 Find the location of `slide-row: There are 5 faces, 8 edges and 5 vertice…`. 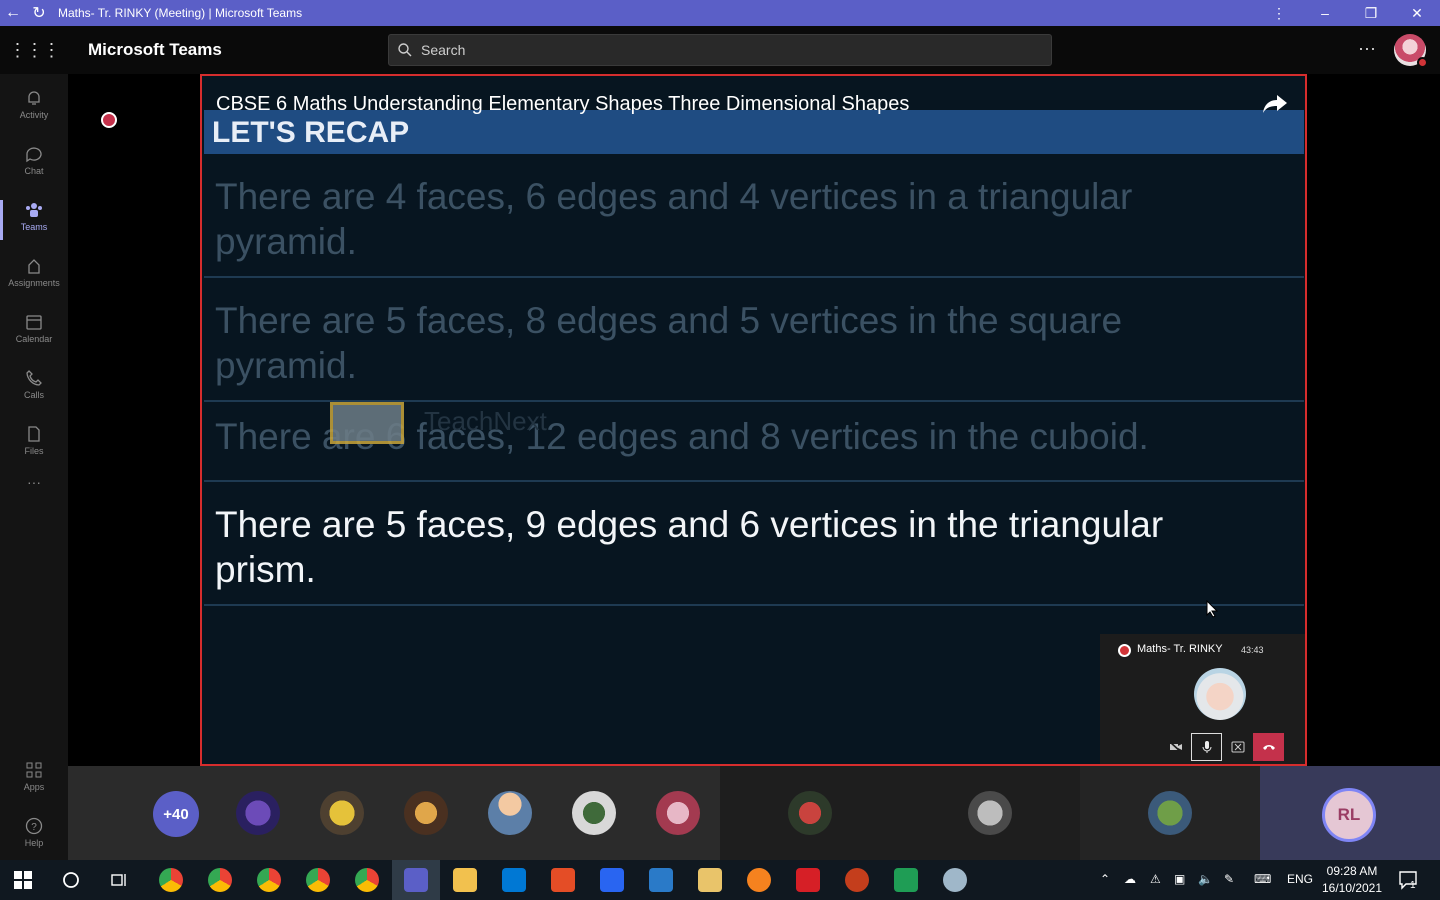

slide-row: There are 5 faces, 8 edges and 5 vertice… is located at coordinates (754, 341).